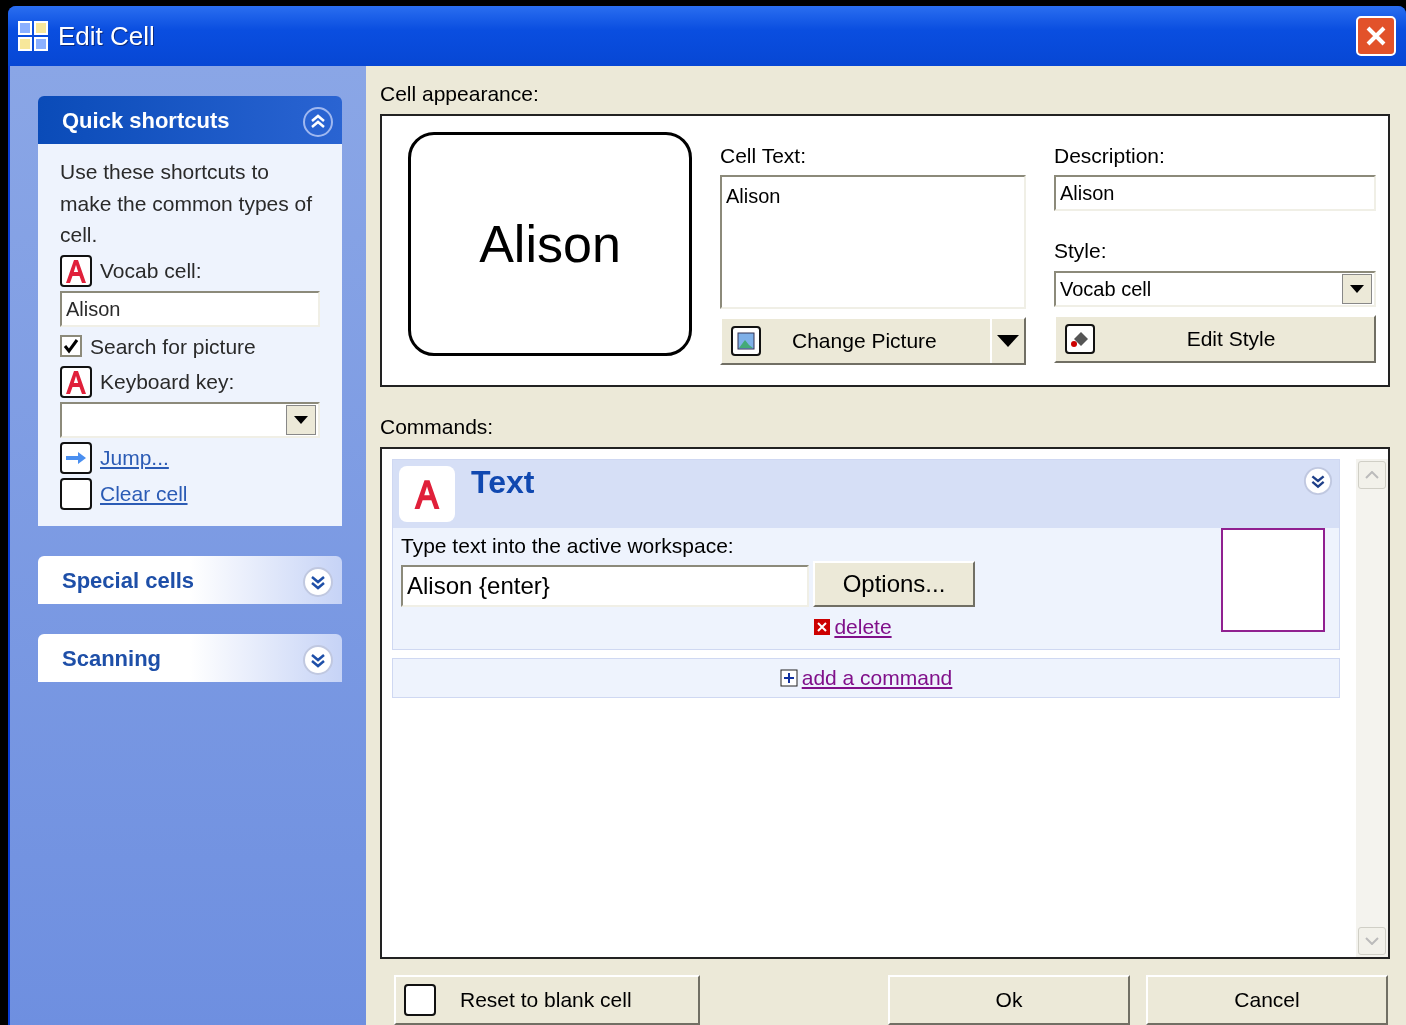 The height and width of the screenshot is (1025, 1406). What do you see at coordinates (873, 242) in the screenshot?
I see `cell-text-area: Alison` at bounding box center [873, 242].